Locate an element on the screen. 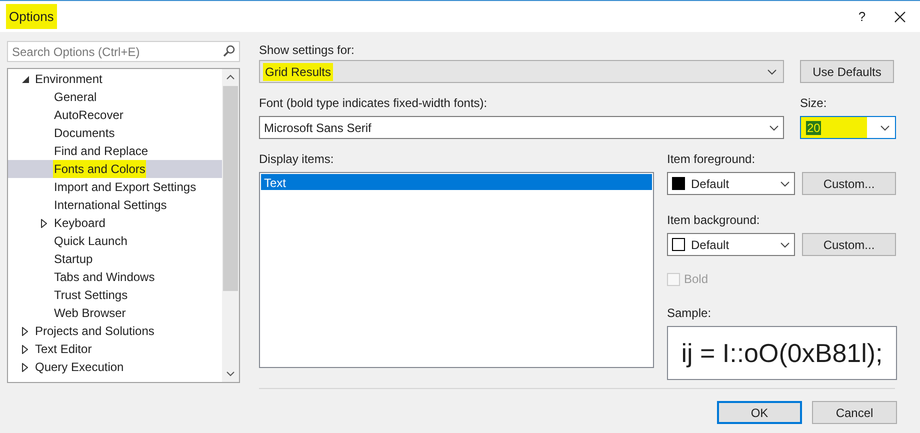  tree-item-label: Startup is located at coordinates (73, 259).